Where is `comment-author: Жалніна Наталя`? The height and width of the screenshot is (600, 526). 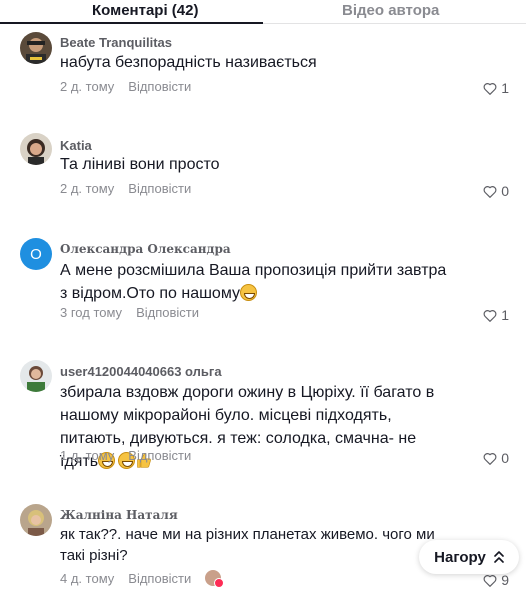
comment-author: Жалніна Наталя is located at coordinates (119, 515).